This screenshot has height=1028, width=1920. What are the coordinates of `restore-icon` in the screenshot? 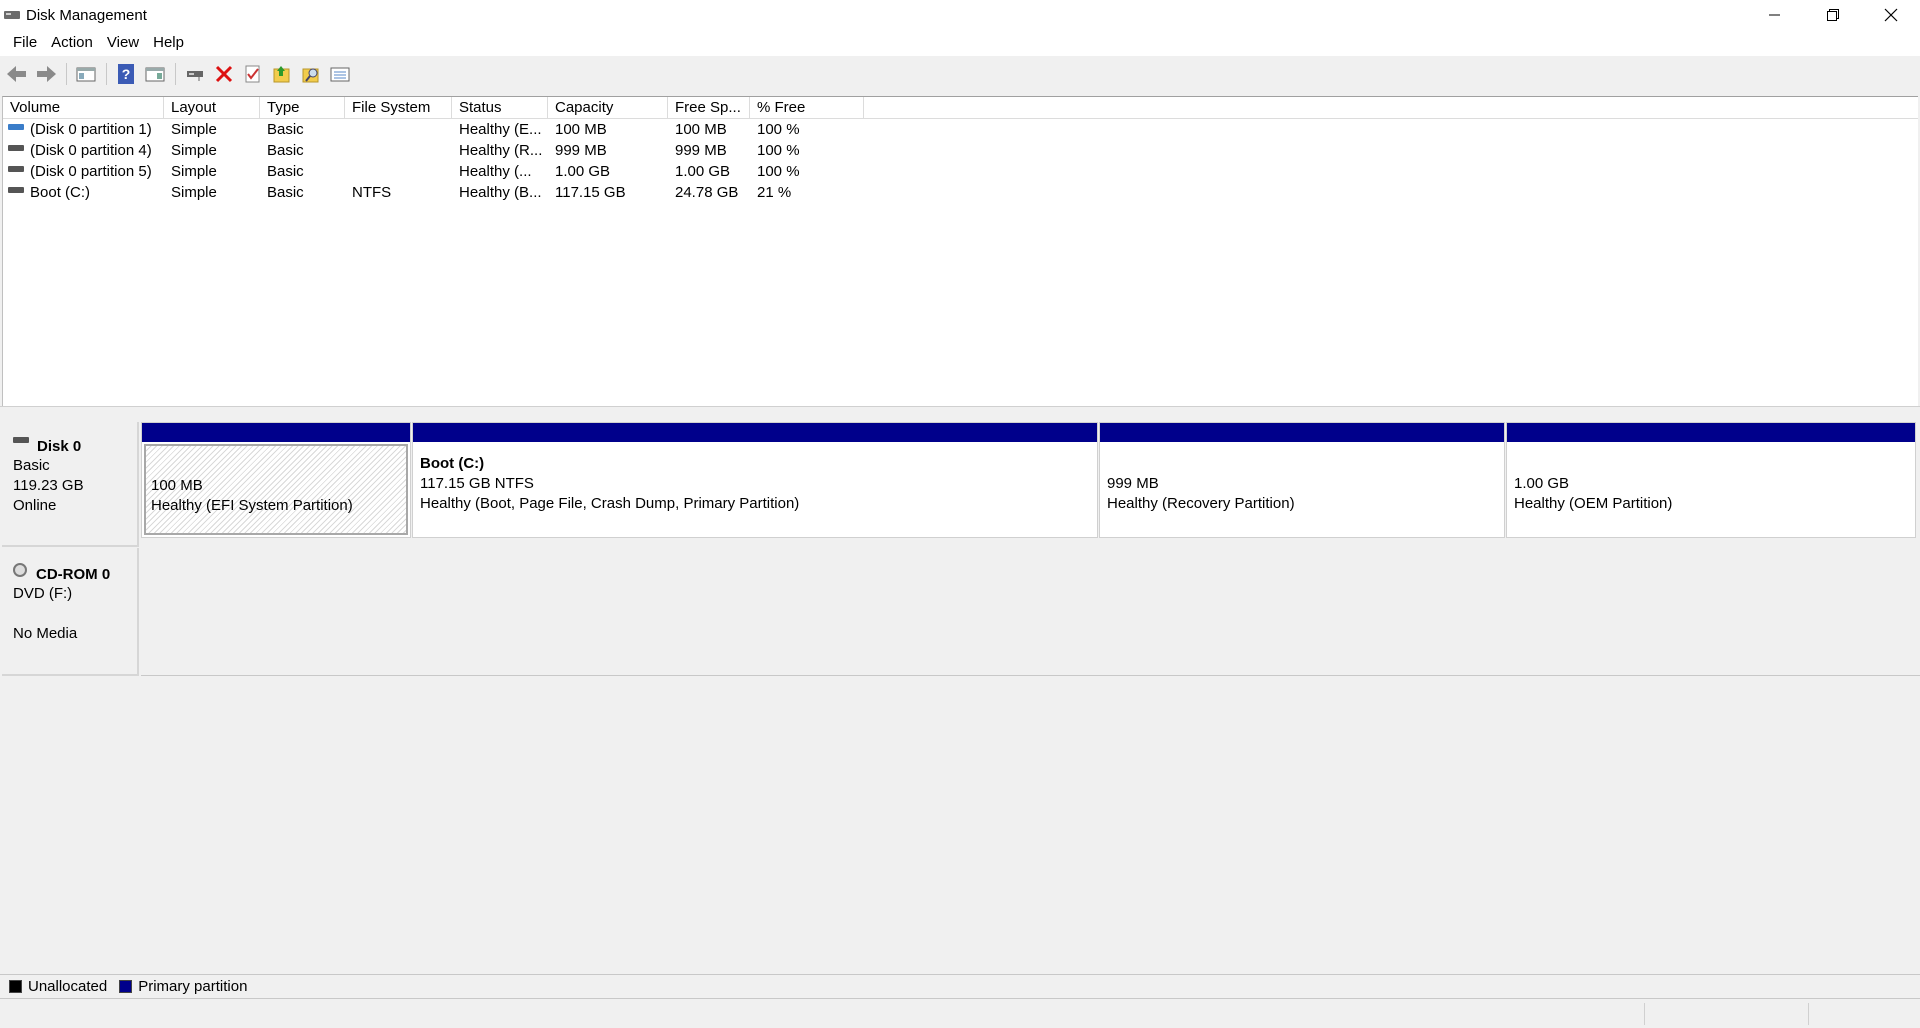 It's located at (1833, 15).